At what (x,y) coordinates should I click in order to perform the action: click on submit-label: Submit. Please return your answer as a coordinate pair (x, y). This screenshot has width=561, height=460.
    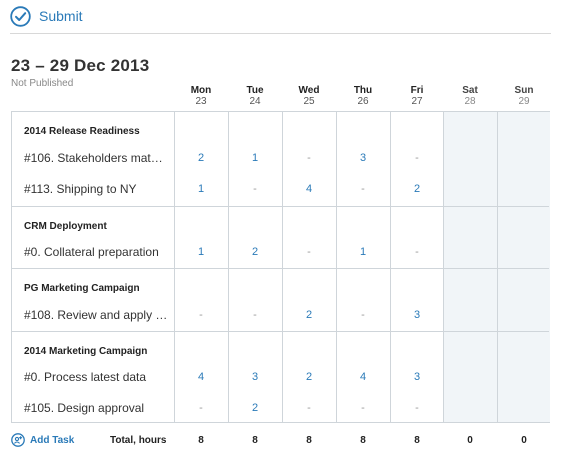
    Looking at the image, I should click on (61, 16).